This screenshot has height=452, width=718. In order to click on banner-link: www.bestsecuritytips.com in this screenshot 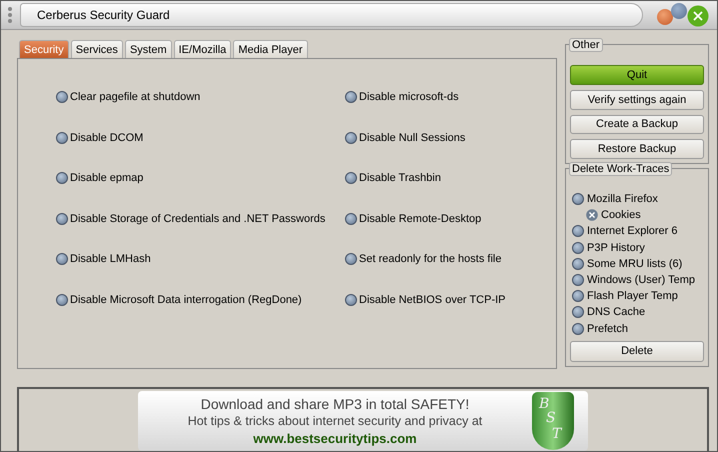, I will do `click(335, 438)`.